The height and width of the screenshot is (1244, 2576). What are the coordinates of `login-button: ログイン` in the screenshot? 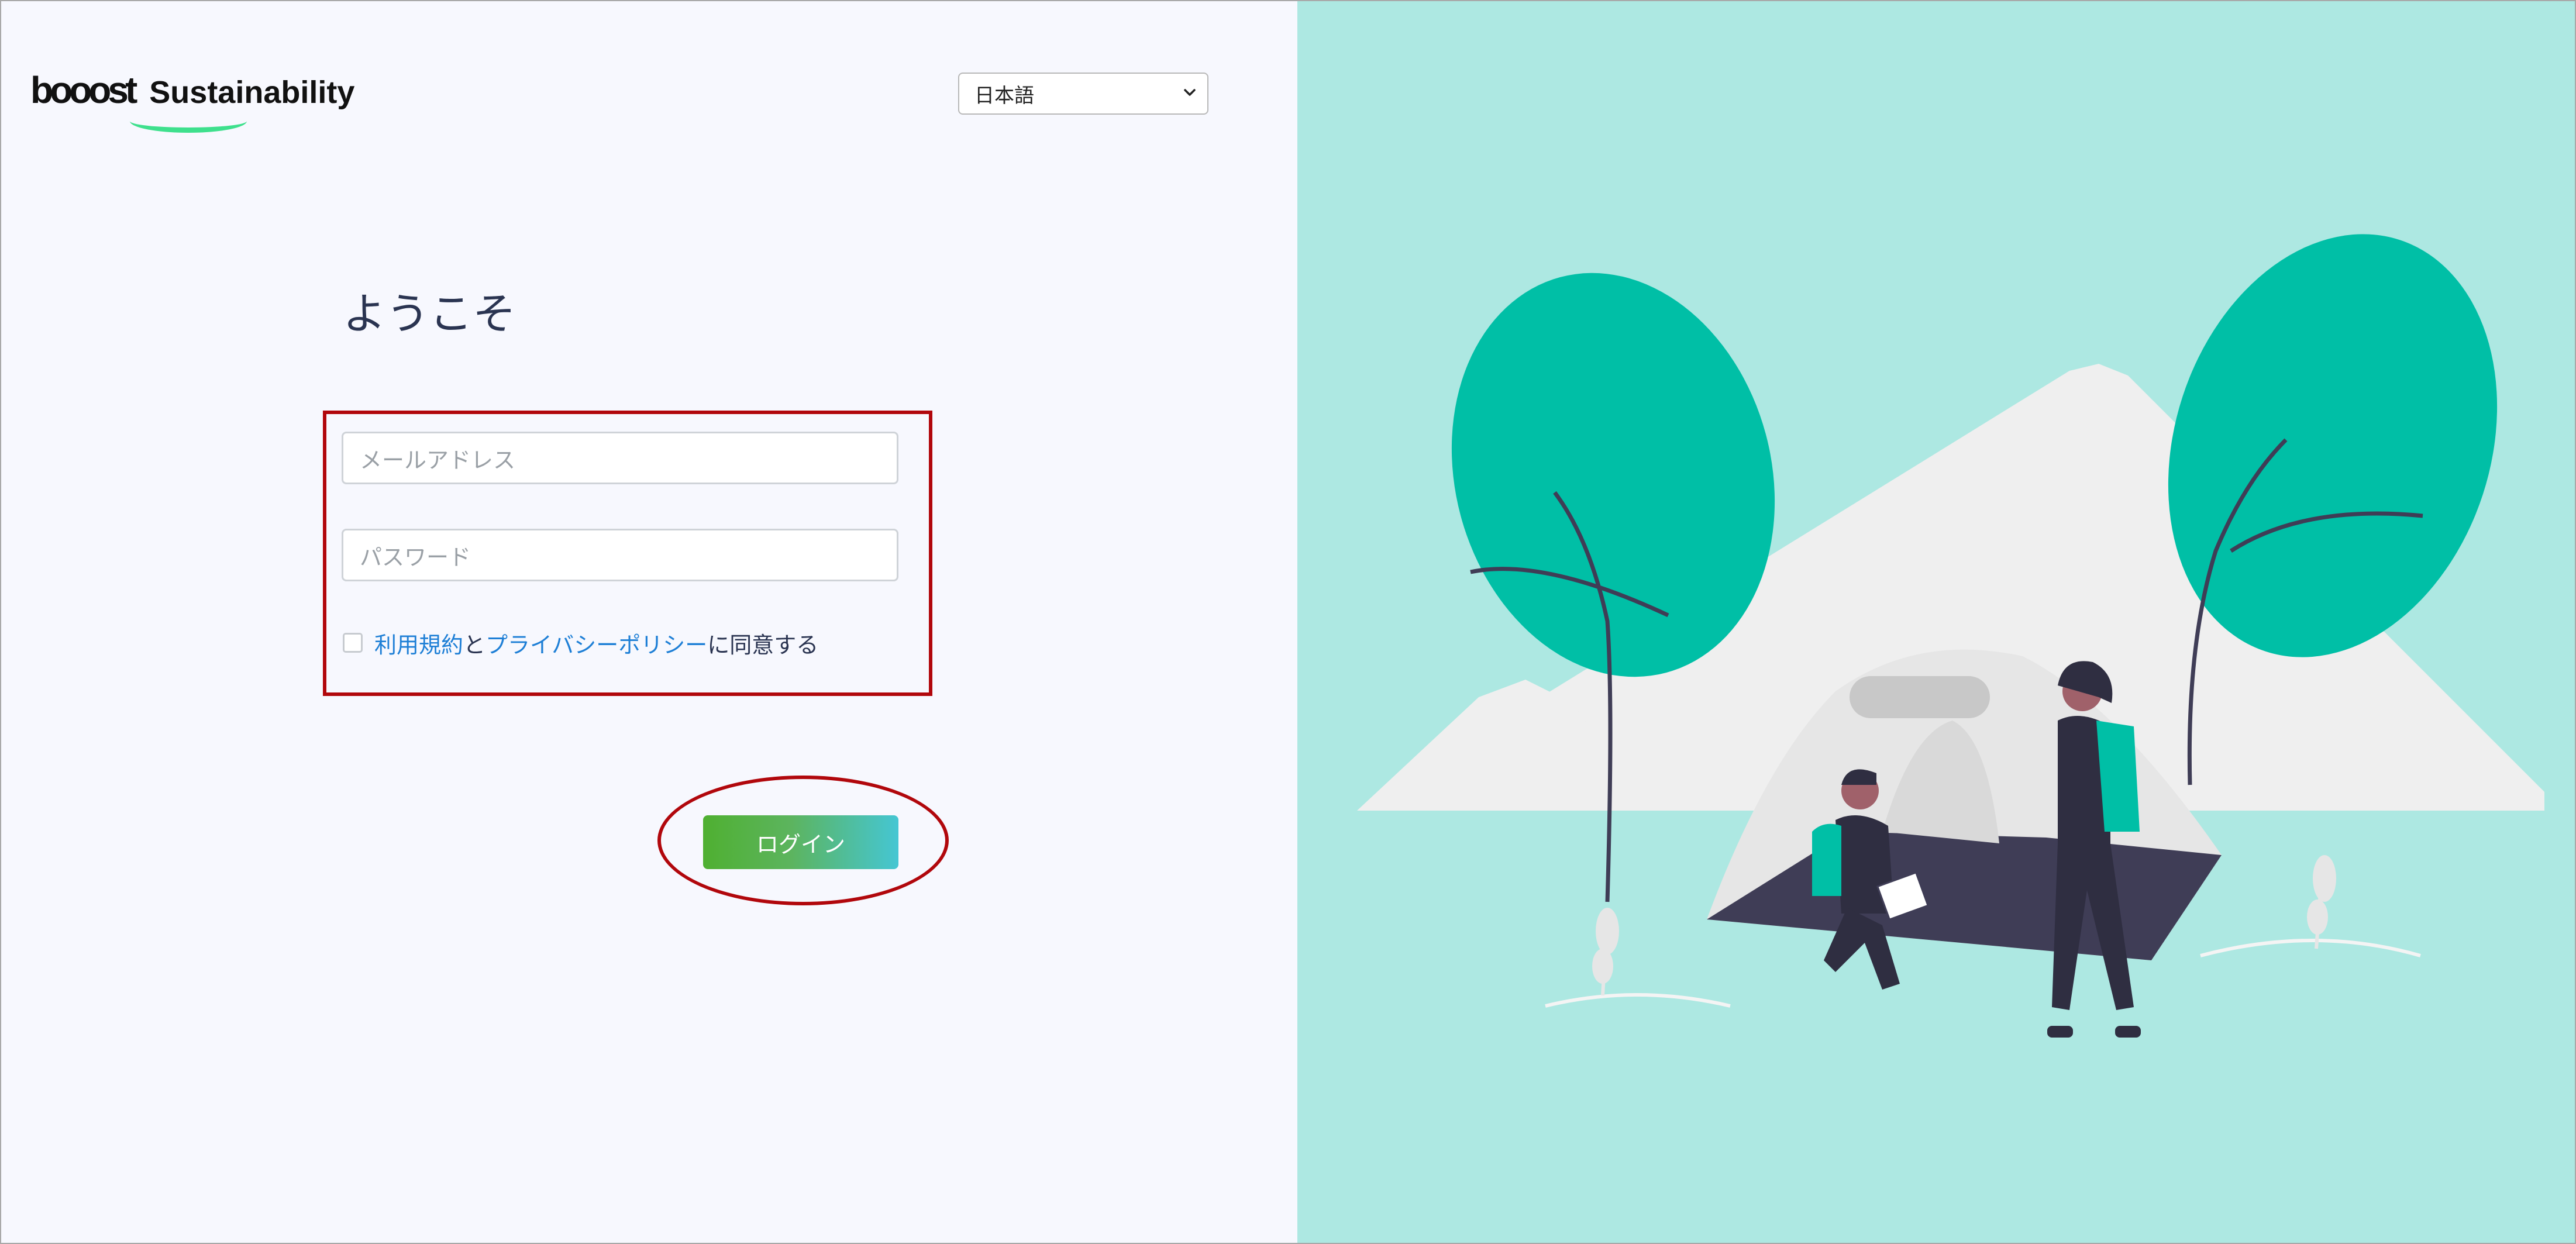 It's located at (800, 842).